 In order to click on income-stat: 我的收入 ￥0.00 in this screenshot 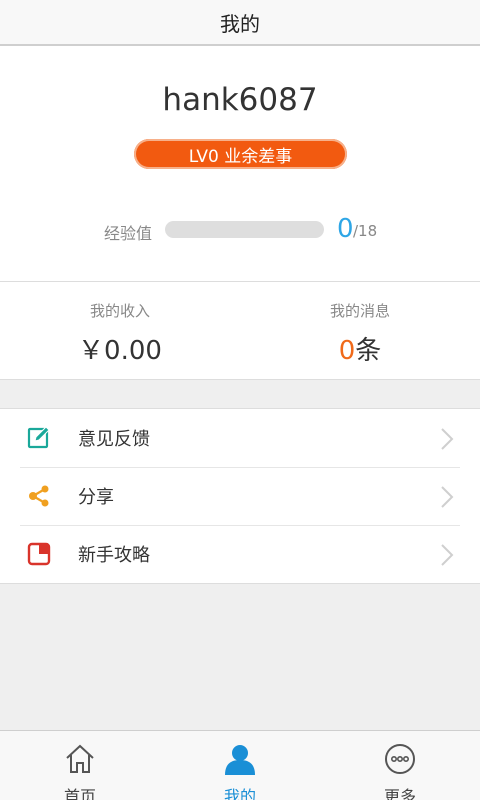, I will do `click(120, 331)`.